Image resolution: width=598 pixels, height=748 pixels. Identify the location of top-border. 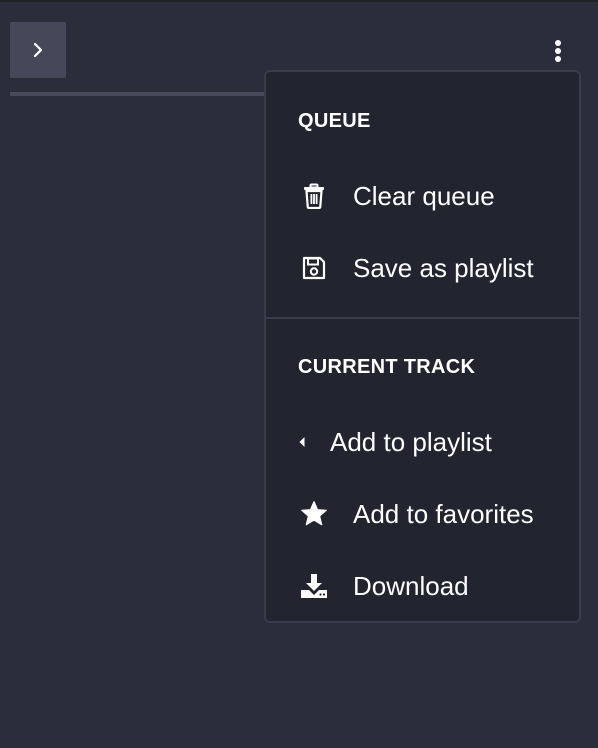
(299, 1).